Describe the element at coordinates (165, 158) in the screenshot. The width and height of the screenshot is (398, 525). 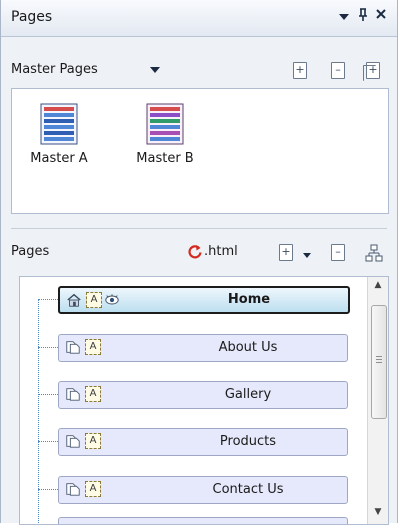
I see `master-item-label: Master B` at that location.